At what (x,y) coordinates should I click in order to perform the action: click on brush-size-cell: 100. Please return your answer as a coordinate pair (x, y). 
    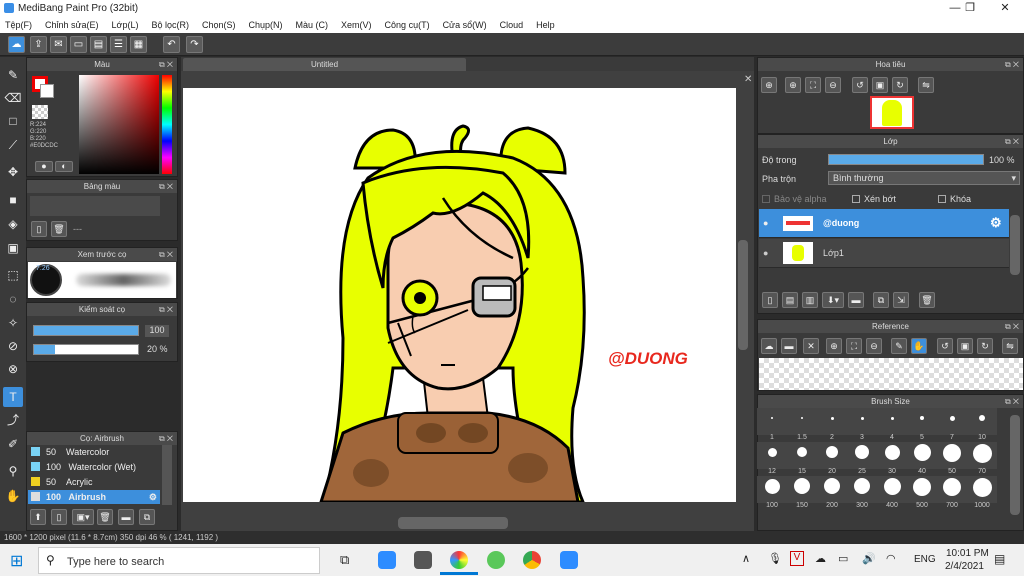
    Looking at the image, I should click on (772, 492).